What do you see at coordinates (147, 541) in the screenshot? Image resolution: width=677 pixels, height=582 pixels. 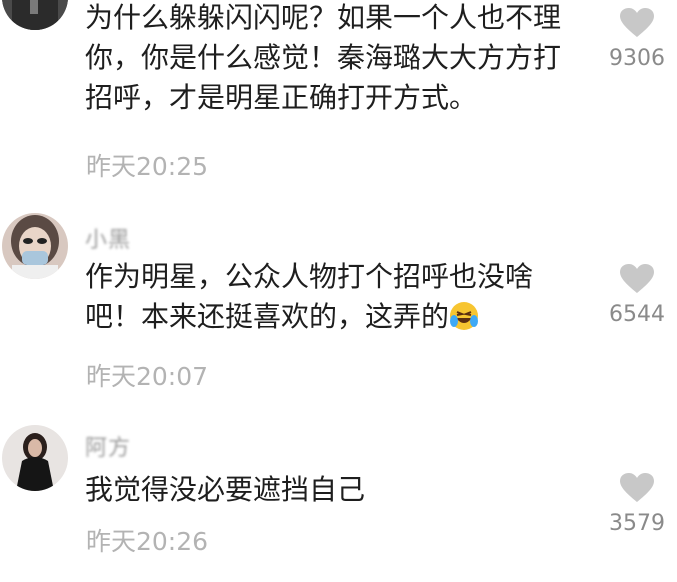 I see `comment-time: 昨天20:26` at bounding box center [147, 541].